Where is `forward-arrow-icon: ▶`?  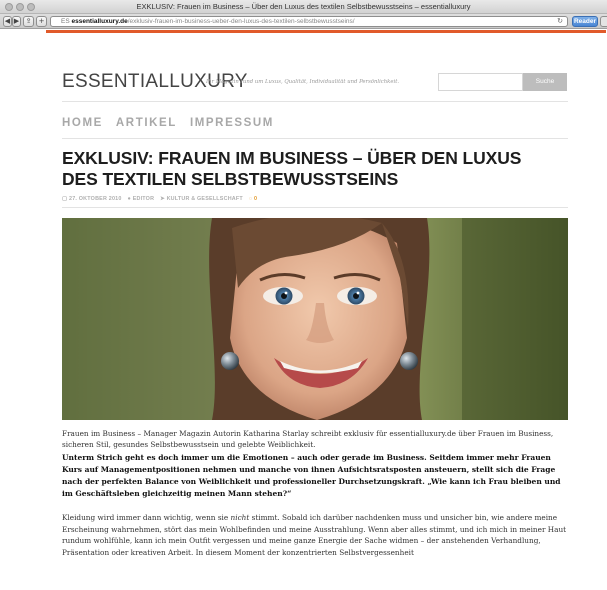
forward-arrow-icon: ▶ is located at coordinates (16, 21).